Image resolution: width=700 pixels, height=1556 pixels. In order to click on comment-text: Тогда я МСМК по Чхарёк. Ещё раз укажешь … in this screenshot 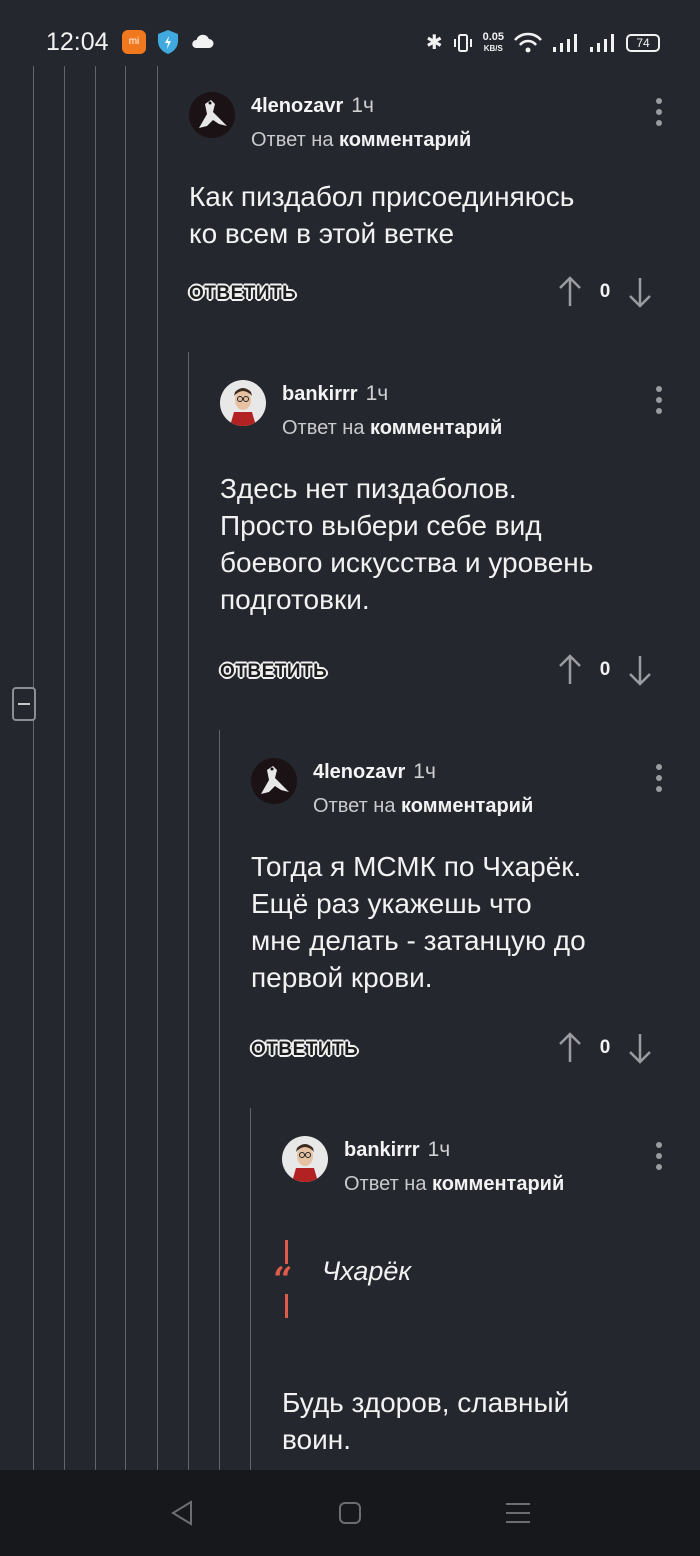, I will do `click(418, 922)`.